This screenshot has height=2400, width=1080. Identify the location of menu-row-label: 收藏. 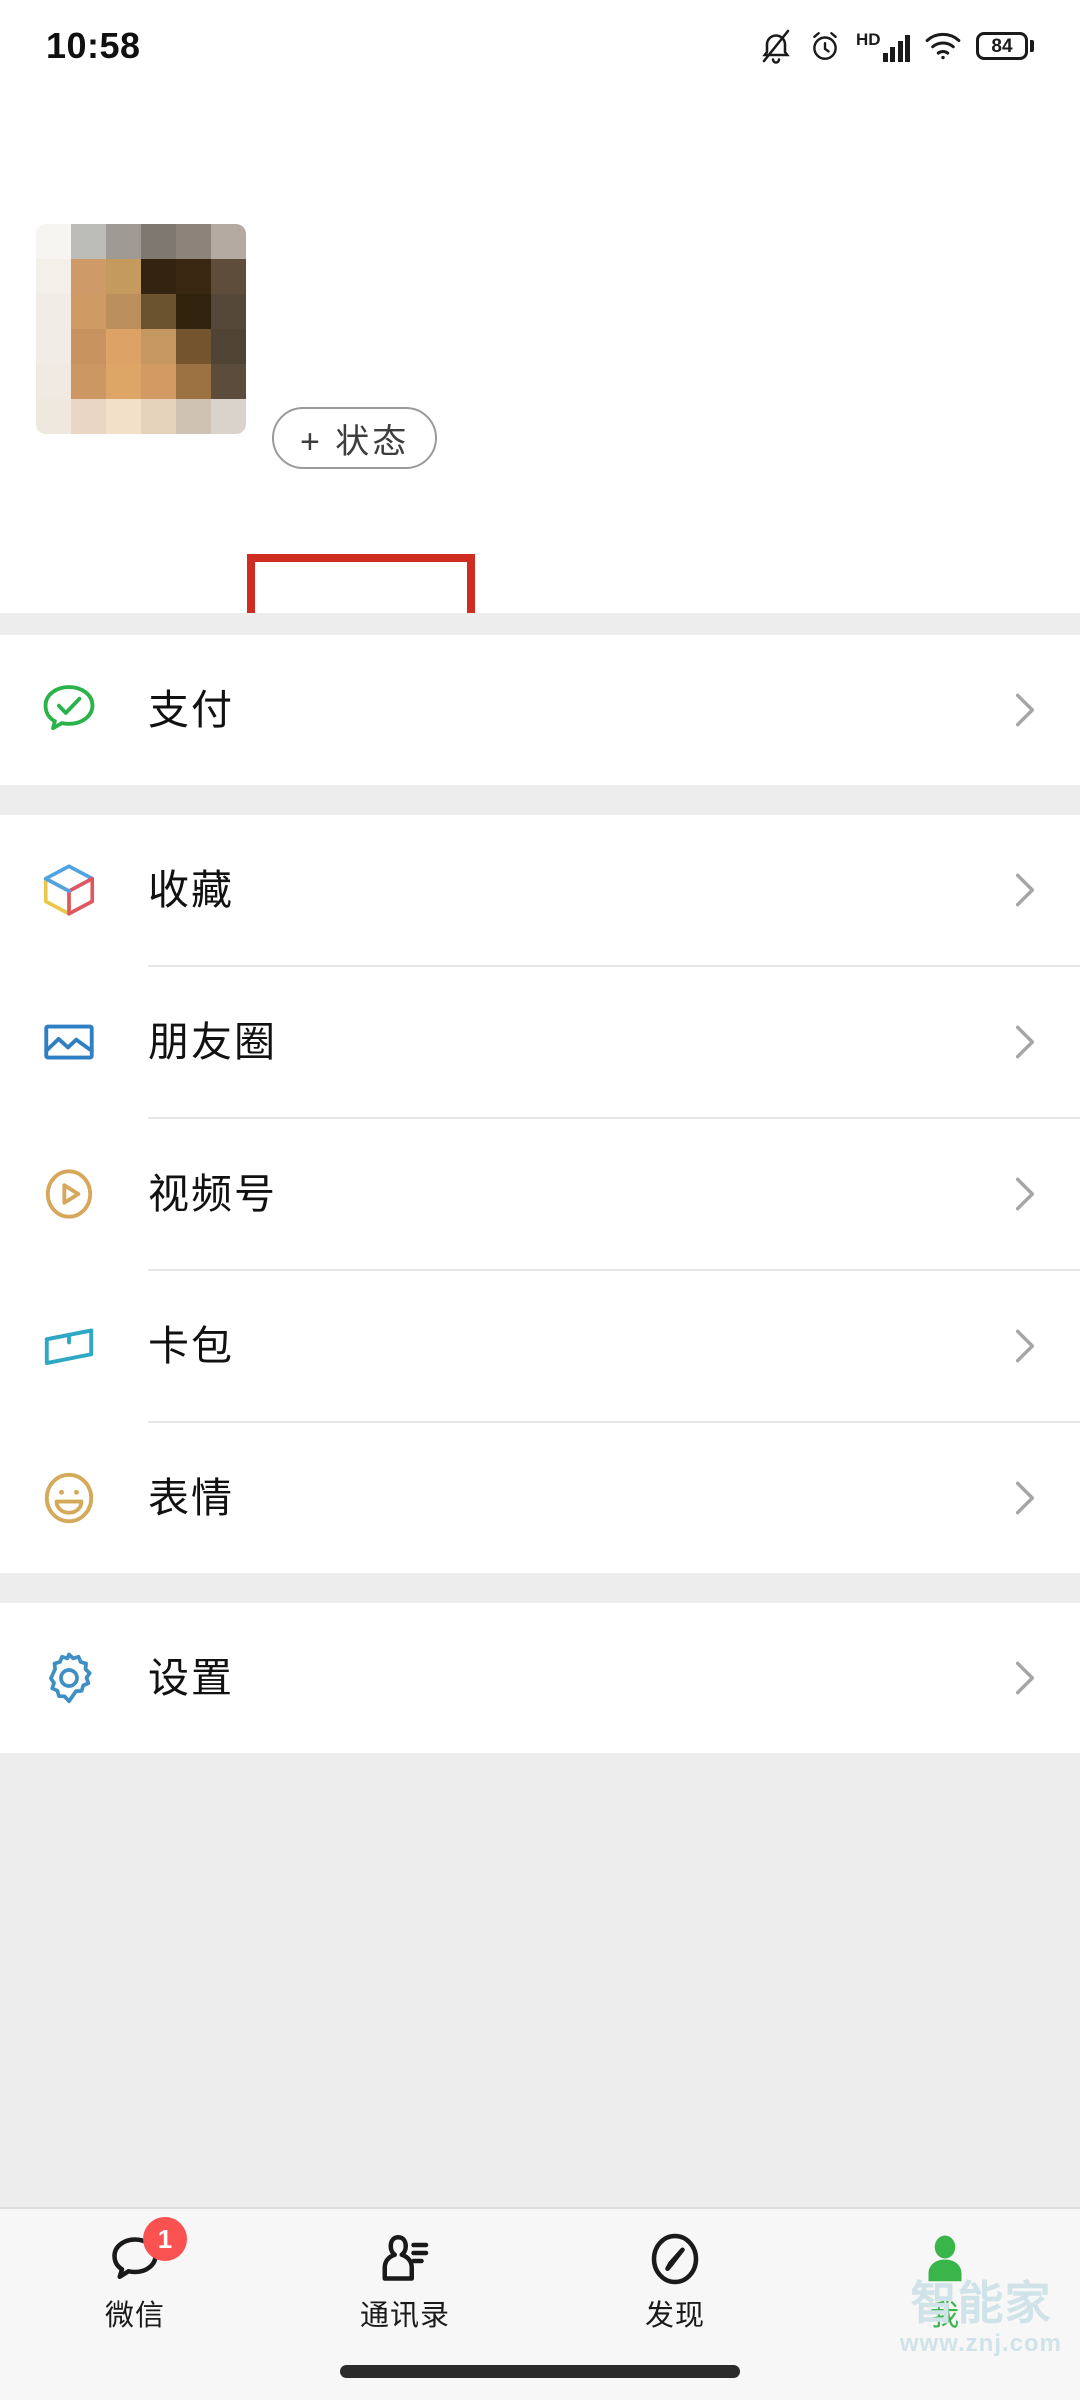
(191, 889).